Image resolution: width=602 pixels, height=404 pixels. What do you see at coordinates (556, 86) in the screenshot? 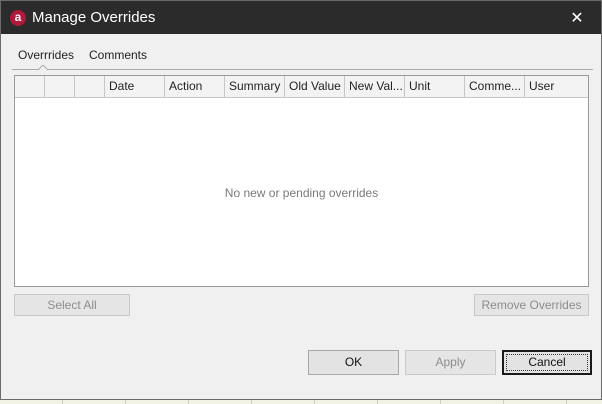
I see `column-header-user: User` at bounding box center [556, 86].